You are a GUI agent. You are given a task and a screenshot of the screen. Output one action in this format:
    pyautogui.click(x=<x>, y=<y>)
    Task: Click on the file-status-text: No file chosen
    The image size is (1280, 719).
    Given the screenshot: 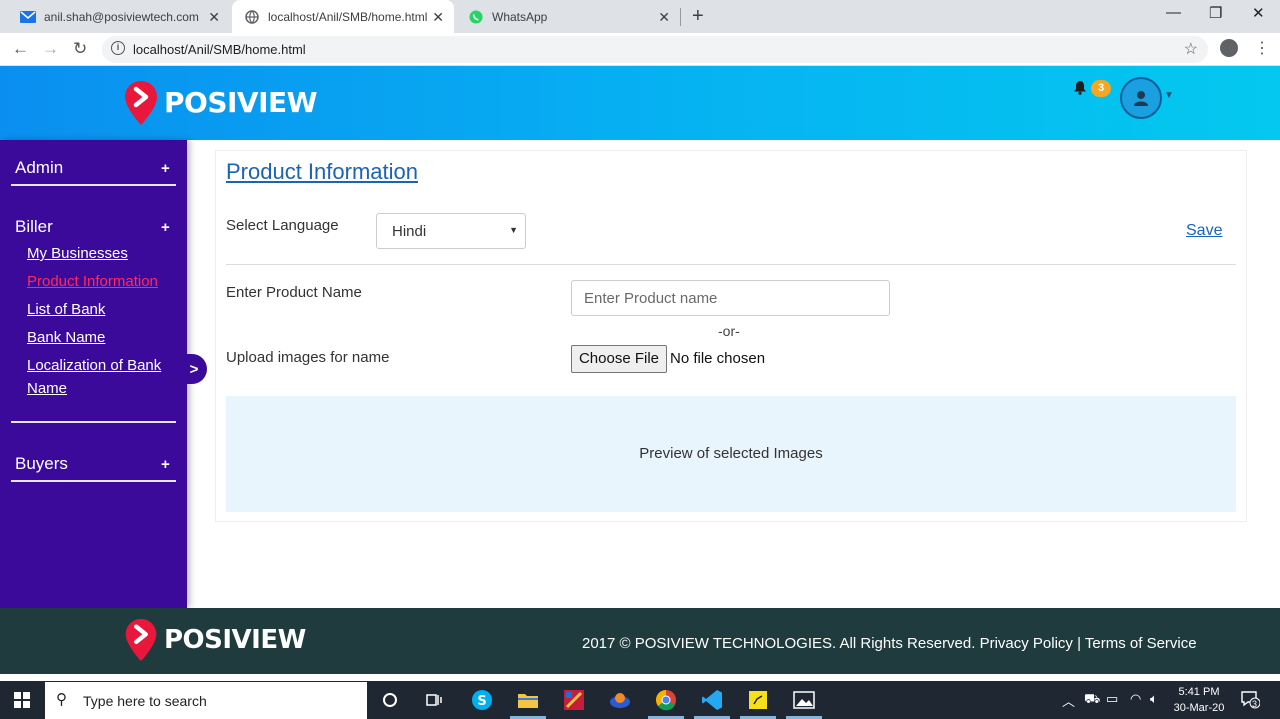 What is the action you would take?
    pyautogui.click(x=718, y=358)
    